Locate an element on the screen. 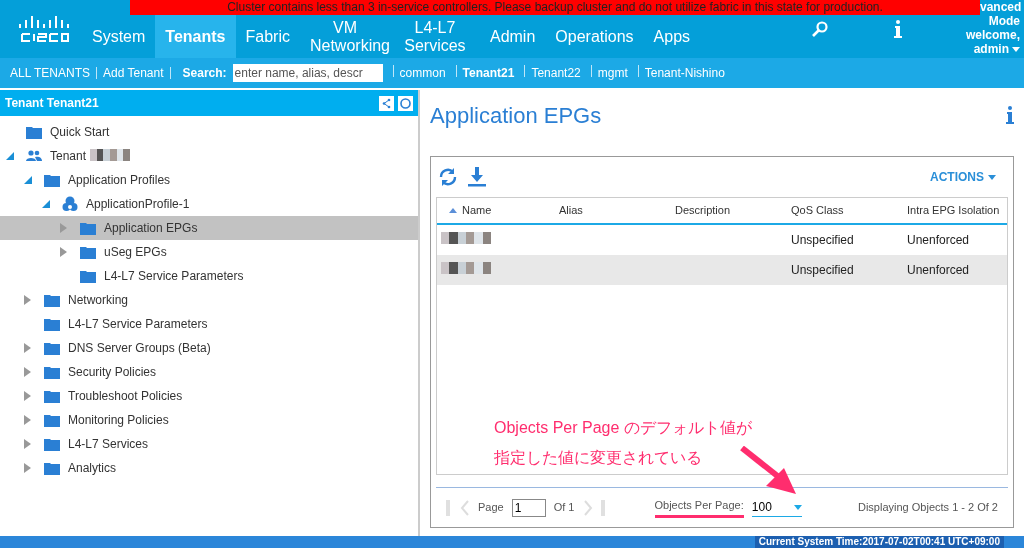  tree-item: ApplicationProfile-1 is located at coordinates (209, 204).